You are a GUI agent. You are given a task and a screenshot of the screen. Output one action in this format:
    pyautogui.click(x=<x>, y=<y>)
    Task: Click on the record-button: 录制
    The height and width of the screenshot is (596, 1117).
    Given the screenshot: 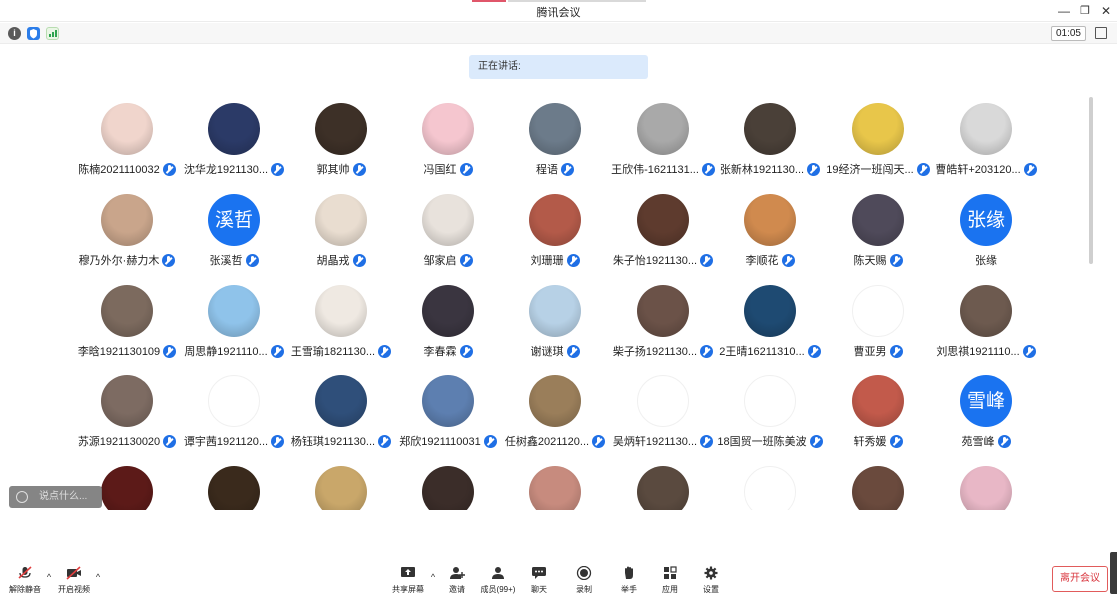 What is the action you would take?
    pyautogui.click(x=584, y=581)
    